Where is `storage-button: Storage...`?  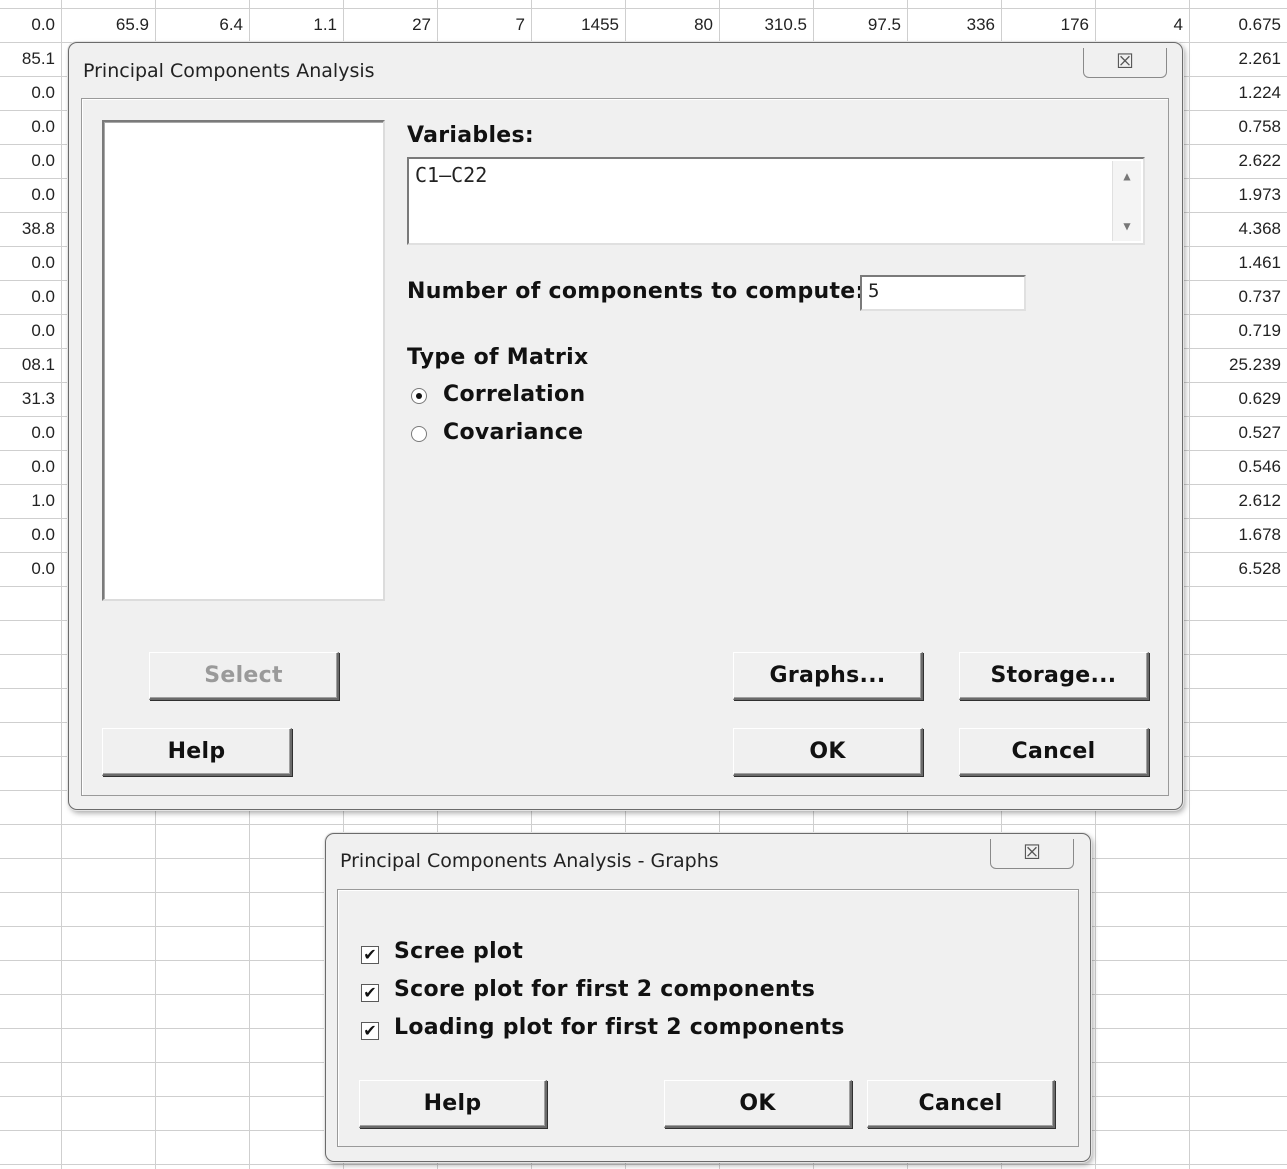 storage-button: Storage... is located at coordinates (1054, 676).